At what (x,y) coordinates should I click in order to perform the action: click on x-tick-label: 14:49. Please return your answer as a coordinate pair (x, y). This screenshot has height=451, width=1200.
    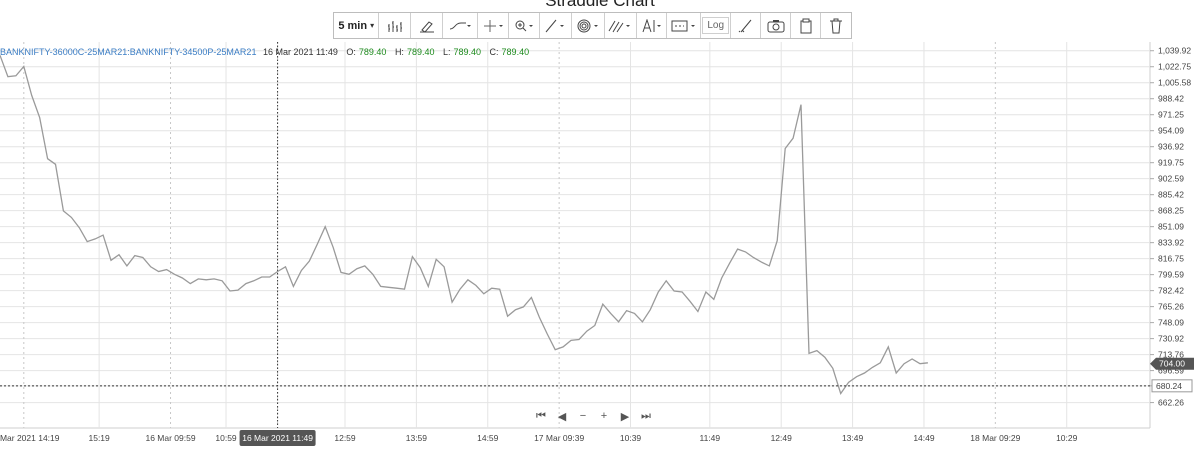
    Looking at the image, I should click on (924, 438).